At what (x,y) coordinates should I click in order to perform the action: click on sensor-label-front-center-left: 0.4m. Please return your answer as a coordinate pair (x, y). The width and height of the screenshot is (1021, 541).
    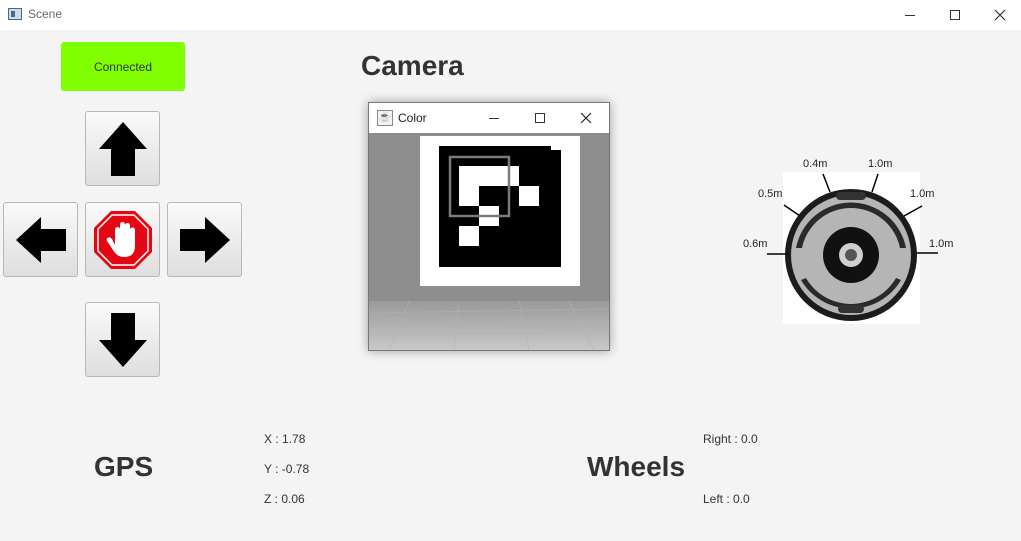
    Looking at the image, I should click on (815, 164).